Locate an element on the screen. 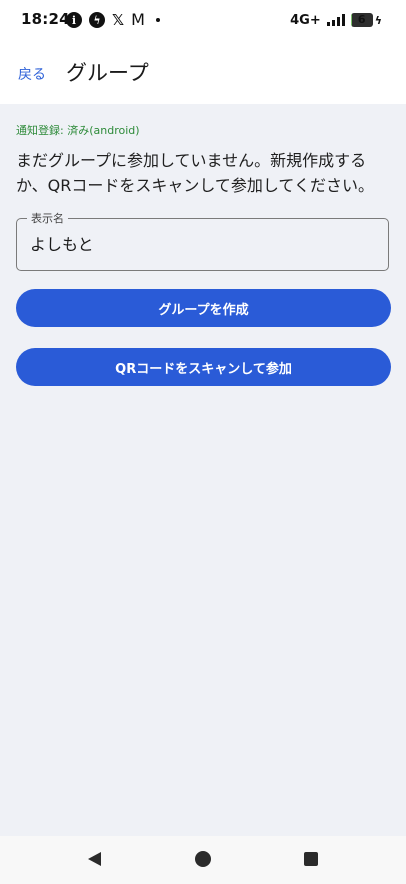 The image size is (406, 884). signal-icon is located at coordinates (335, 20).